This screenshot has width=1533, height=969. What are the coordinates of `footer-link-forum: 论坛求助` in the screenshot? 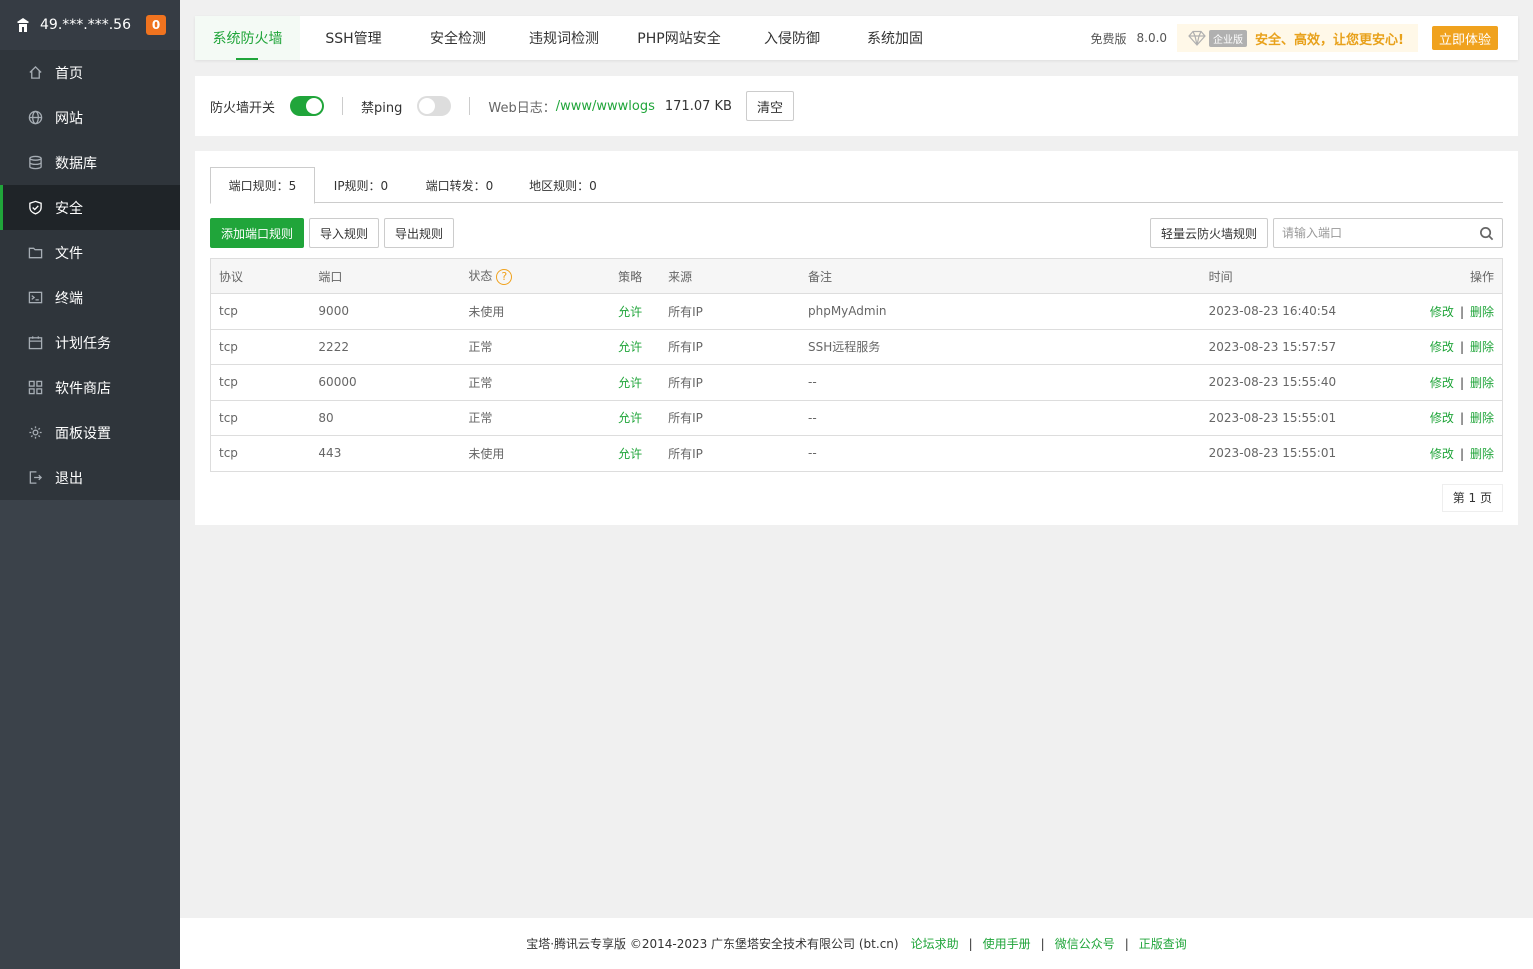 It's located at (935, 943).